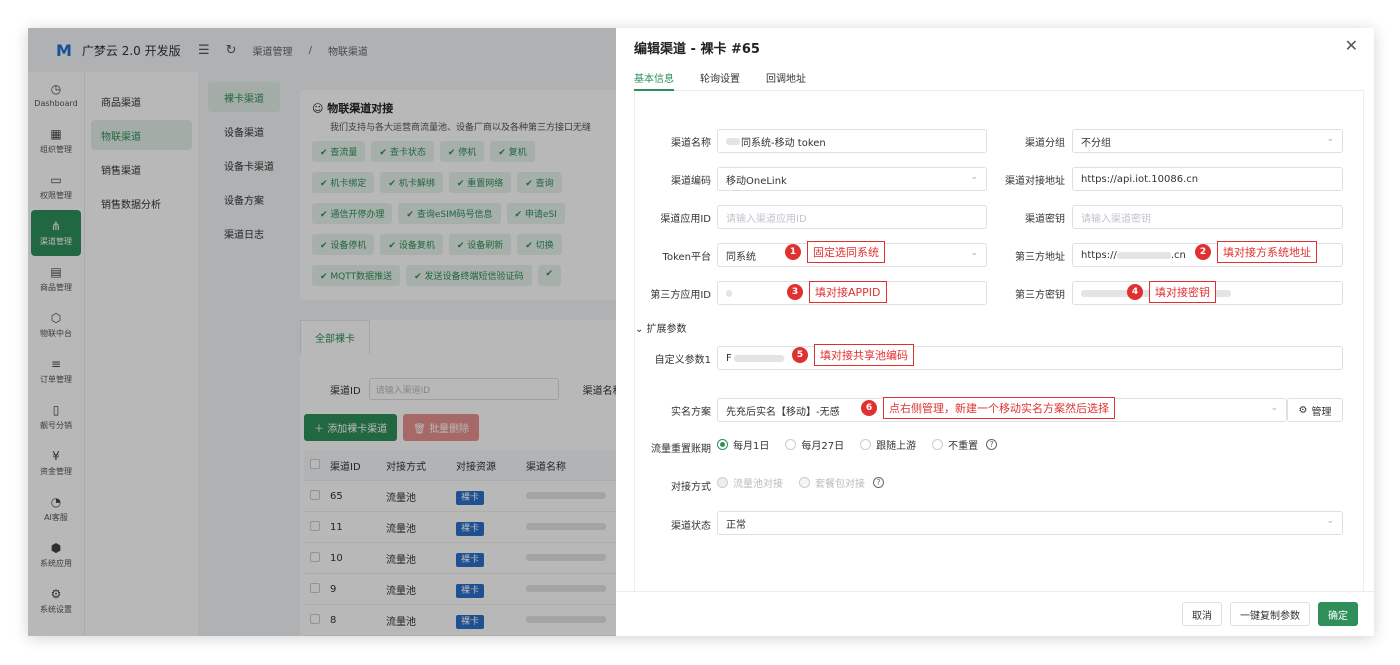  I want to click on mode-radio-group: 流量池对接 套餐包对接 ?, so click(800, 482).